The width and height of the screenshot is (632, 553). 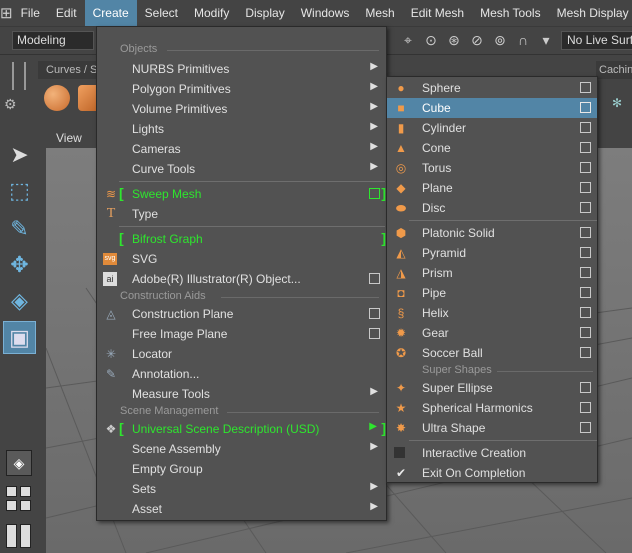 I want to click on menu-item-polygon-primitives: Polygon Primitives ▶, so click(x=241, y=89).